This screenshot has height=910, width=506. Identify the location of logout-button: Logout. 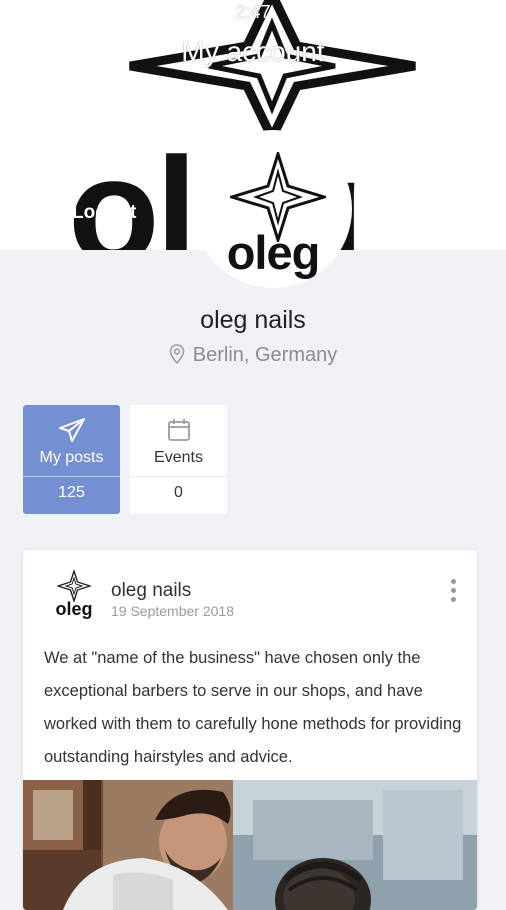
(104, 213).